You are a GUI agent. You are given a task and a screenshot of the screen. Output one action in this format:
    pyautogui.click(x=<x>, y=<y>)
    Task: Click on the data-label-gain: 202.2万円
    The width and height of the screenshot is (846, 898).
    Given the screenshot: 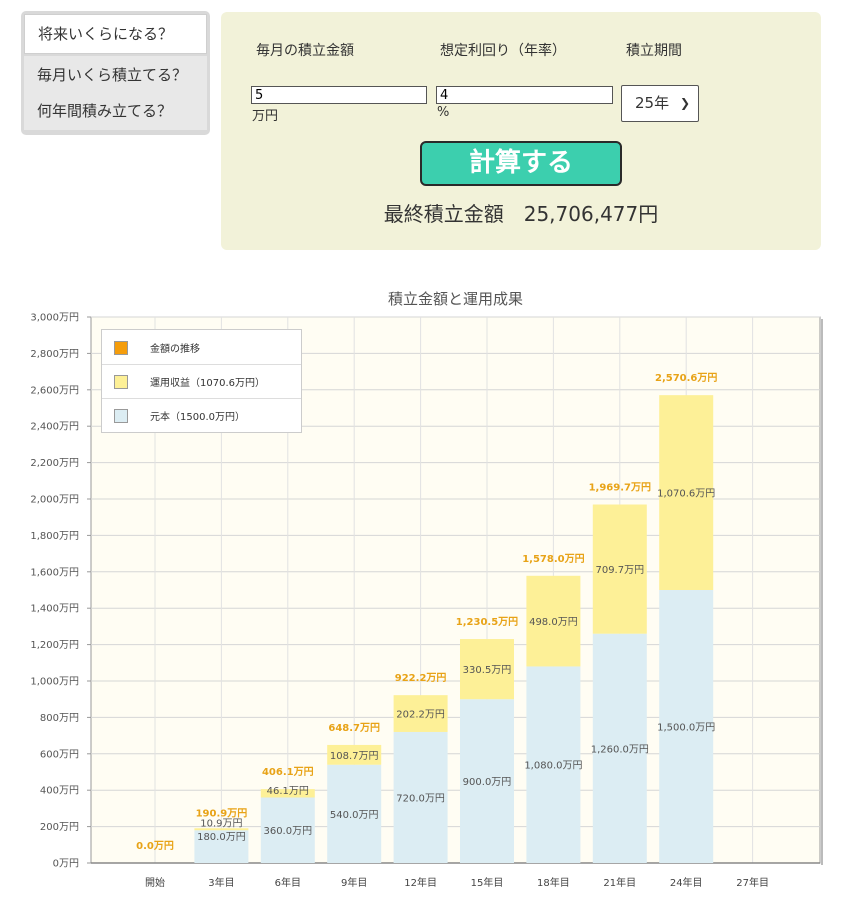 What is the action you would take?
    pyautogui.click(x=420, y=715)
    